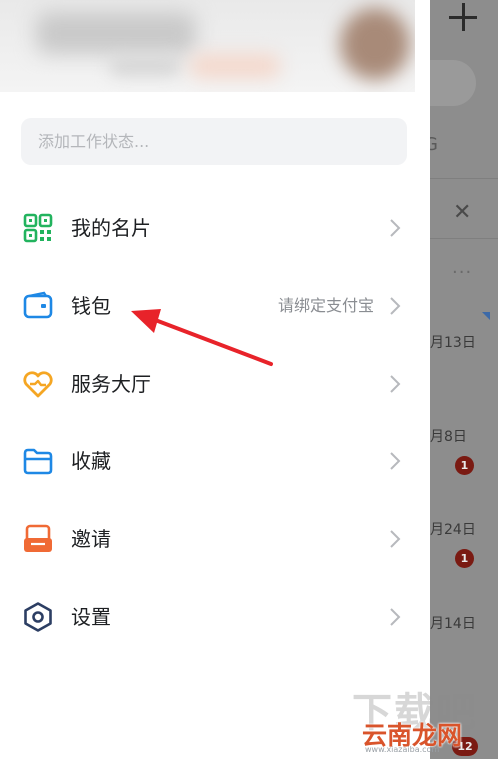 The width and height of the screenshot is (498, 759). Describe the element at coordinates (215, 617) in the screenshot. I see `menu-item-settings: 设置` at that location.